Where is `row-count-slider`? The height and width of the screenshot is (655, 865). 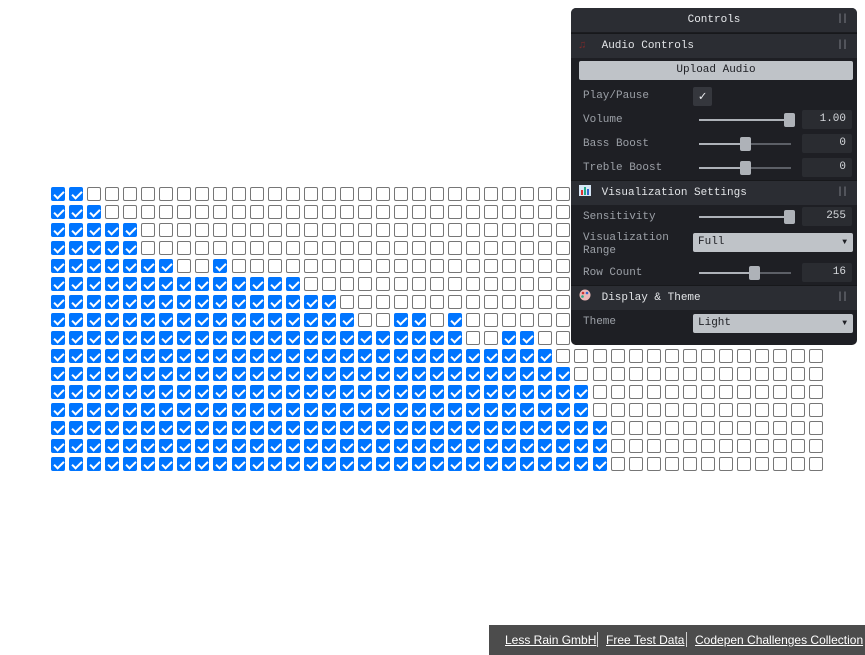
row-count-slider is located at coordinates (745, 273).